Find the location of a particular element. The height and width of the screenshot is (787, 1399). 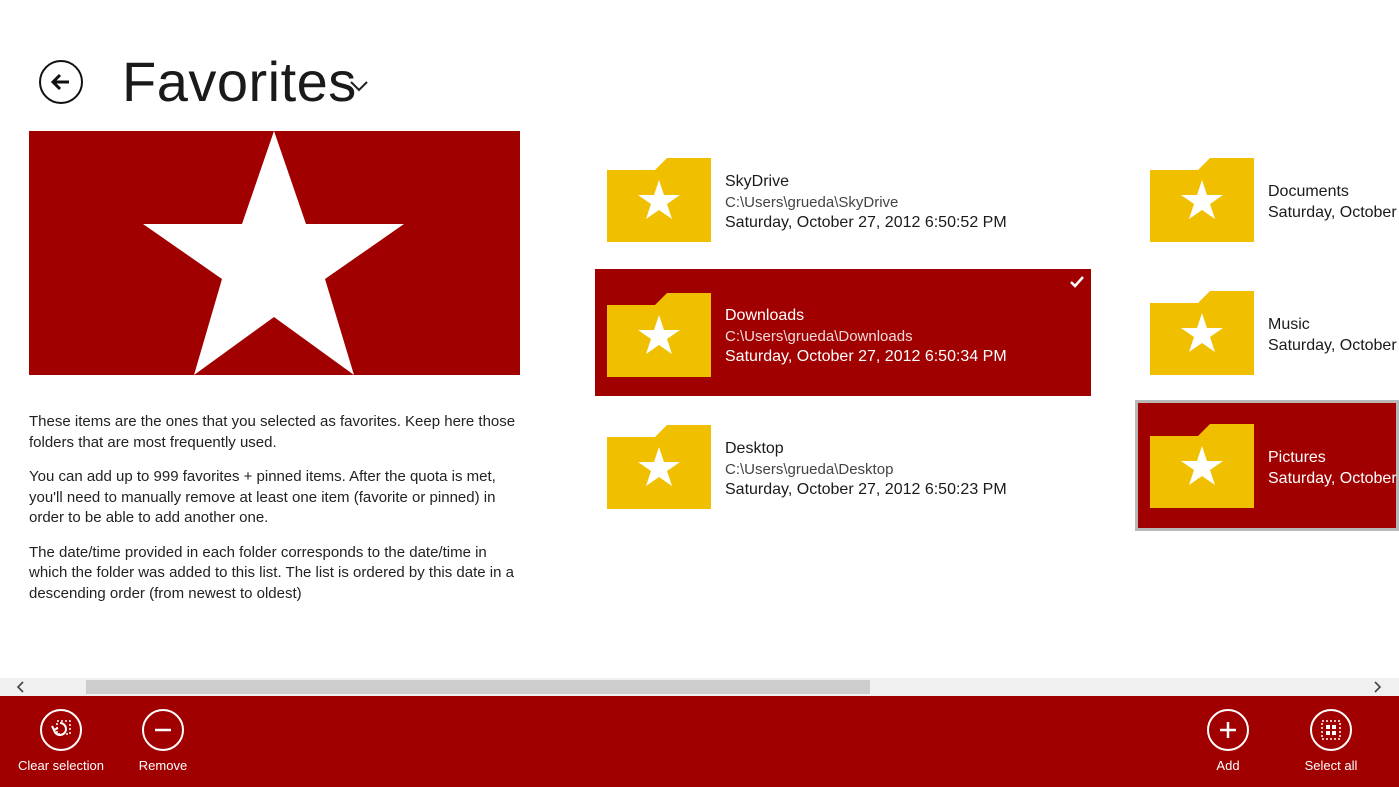

back-button is located at coordinates (61, 82).